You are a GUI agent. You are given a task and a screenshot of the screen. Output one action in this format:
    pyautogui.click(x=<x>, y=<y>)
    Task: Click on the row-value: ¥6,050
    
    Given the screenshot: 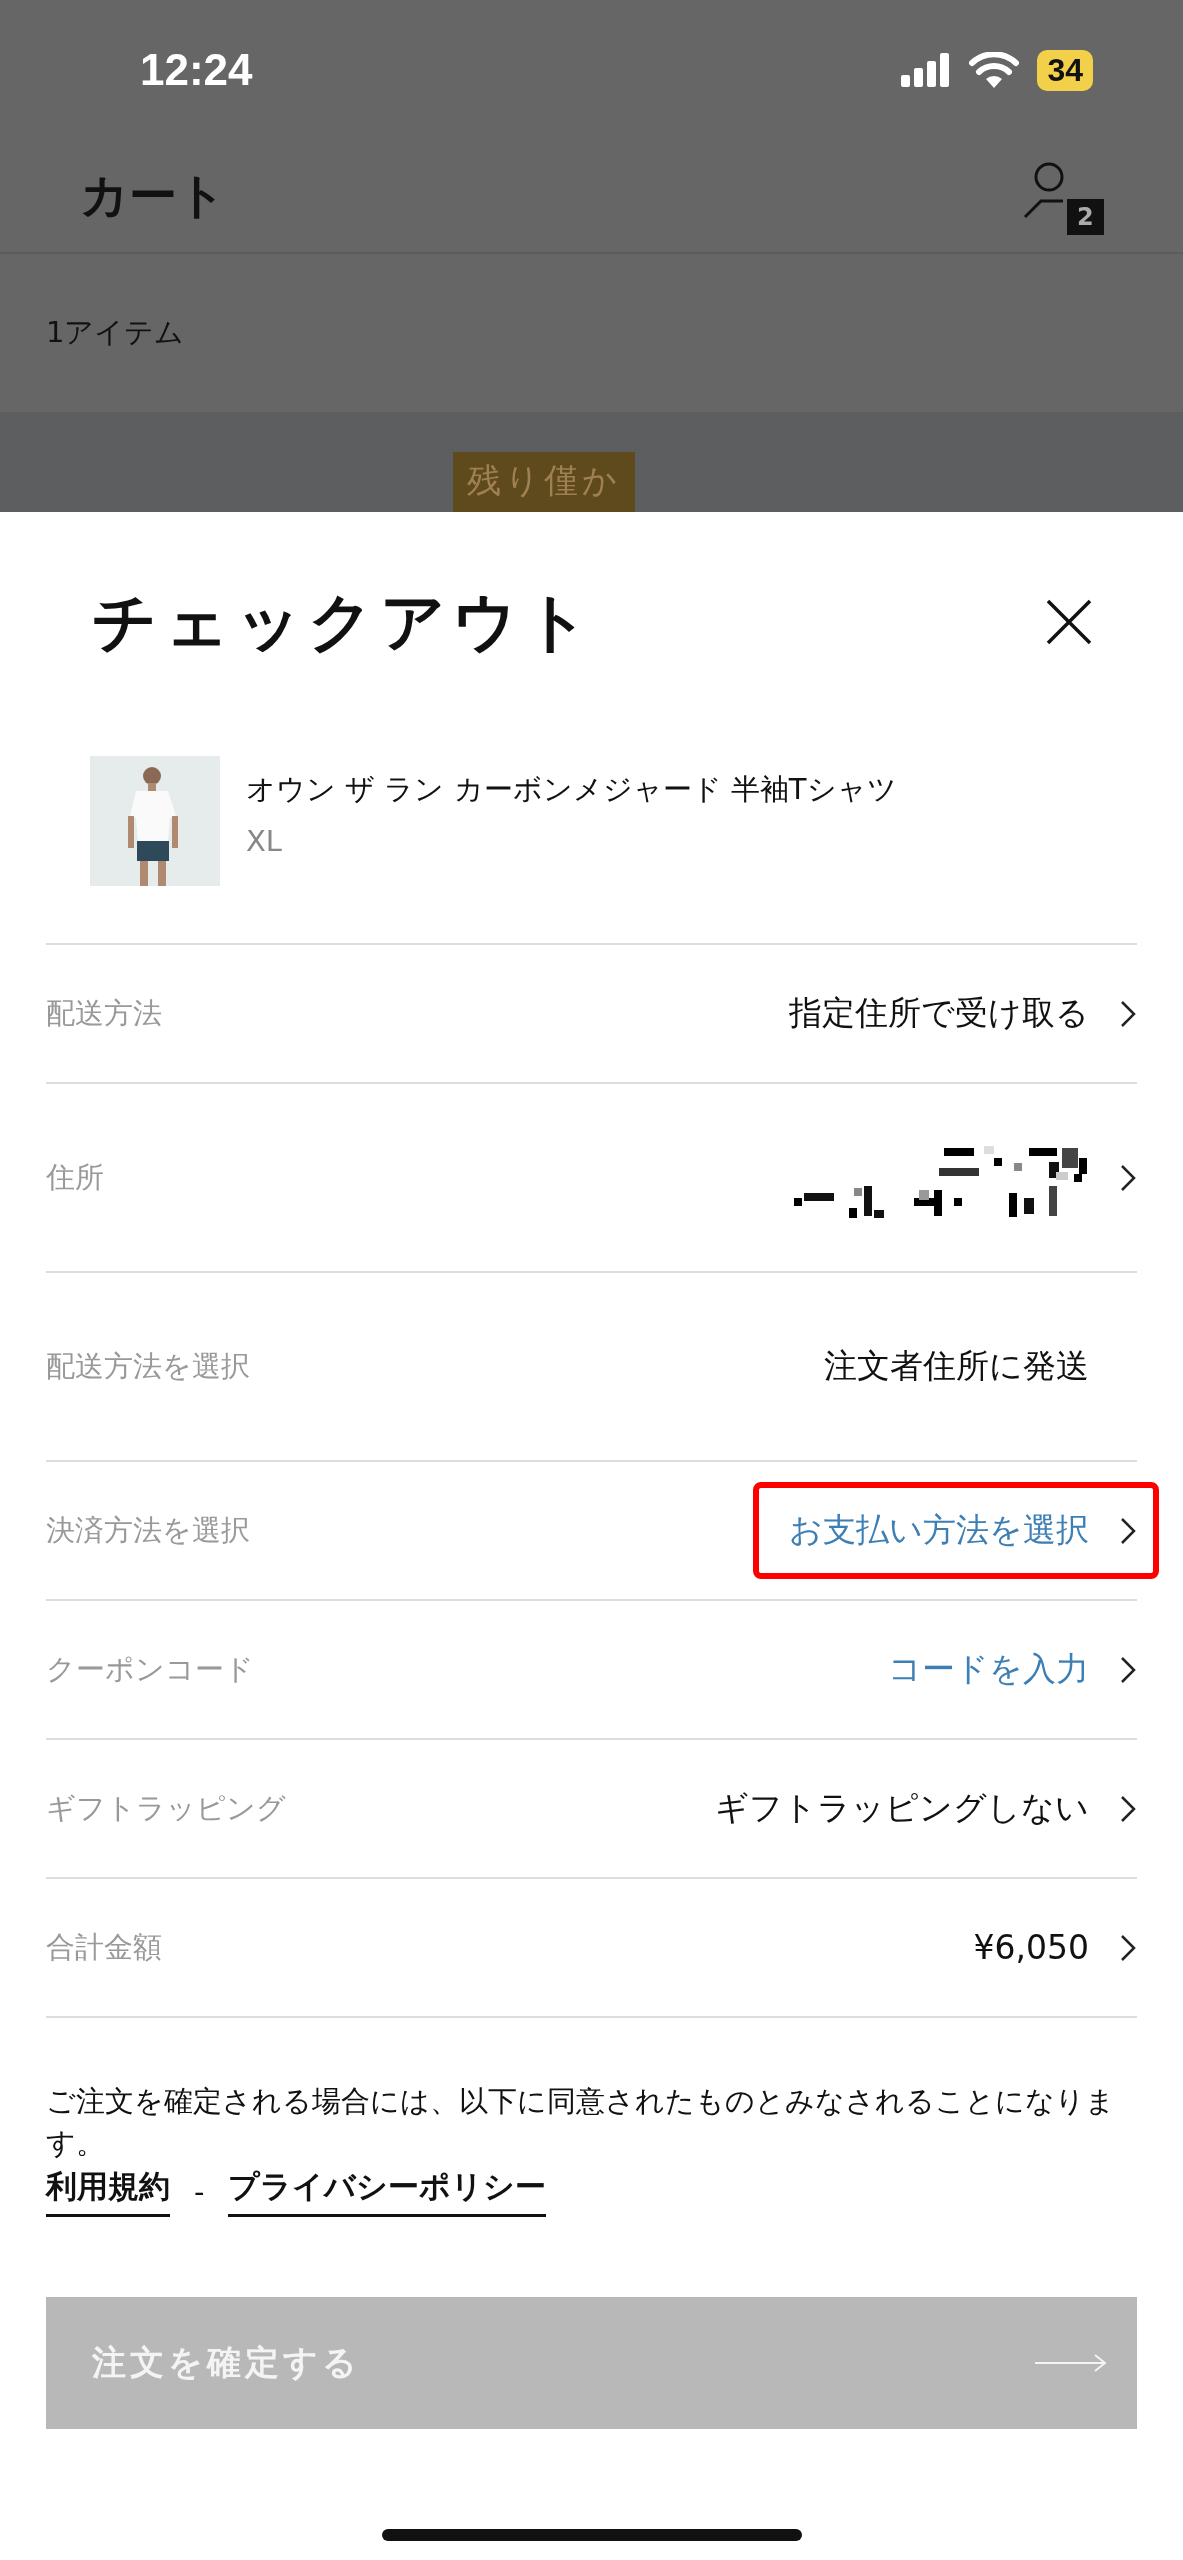 What is the action you would take?
    pyautogui.click(x=1031, y=1947)
    